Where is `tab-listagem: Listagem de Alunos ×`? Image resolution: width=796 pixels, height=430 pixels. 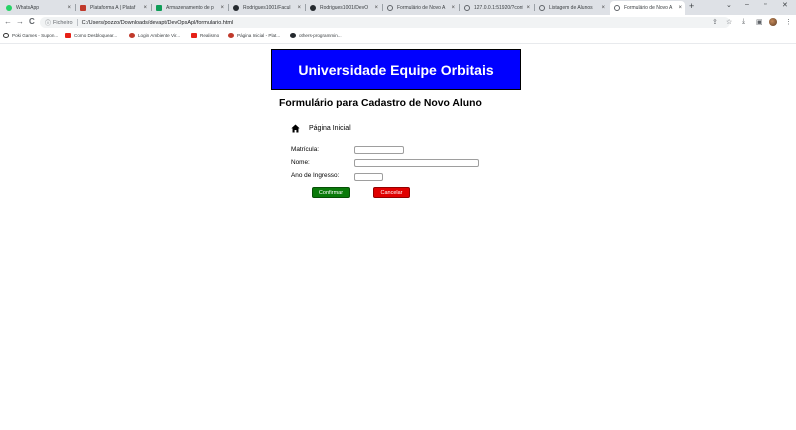
tab-listagem: Listagem de Alunos × is located at coordinates (571, 8).